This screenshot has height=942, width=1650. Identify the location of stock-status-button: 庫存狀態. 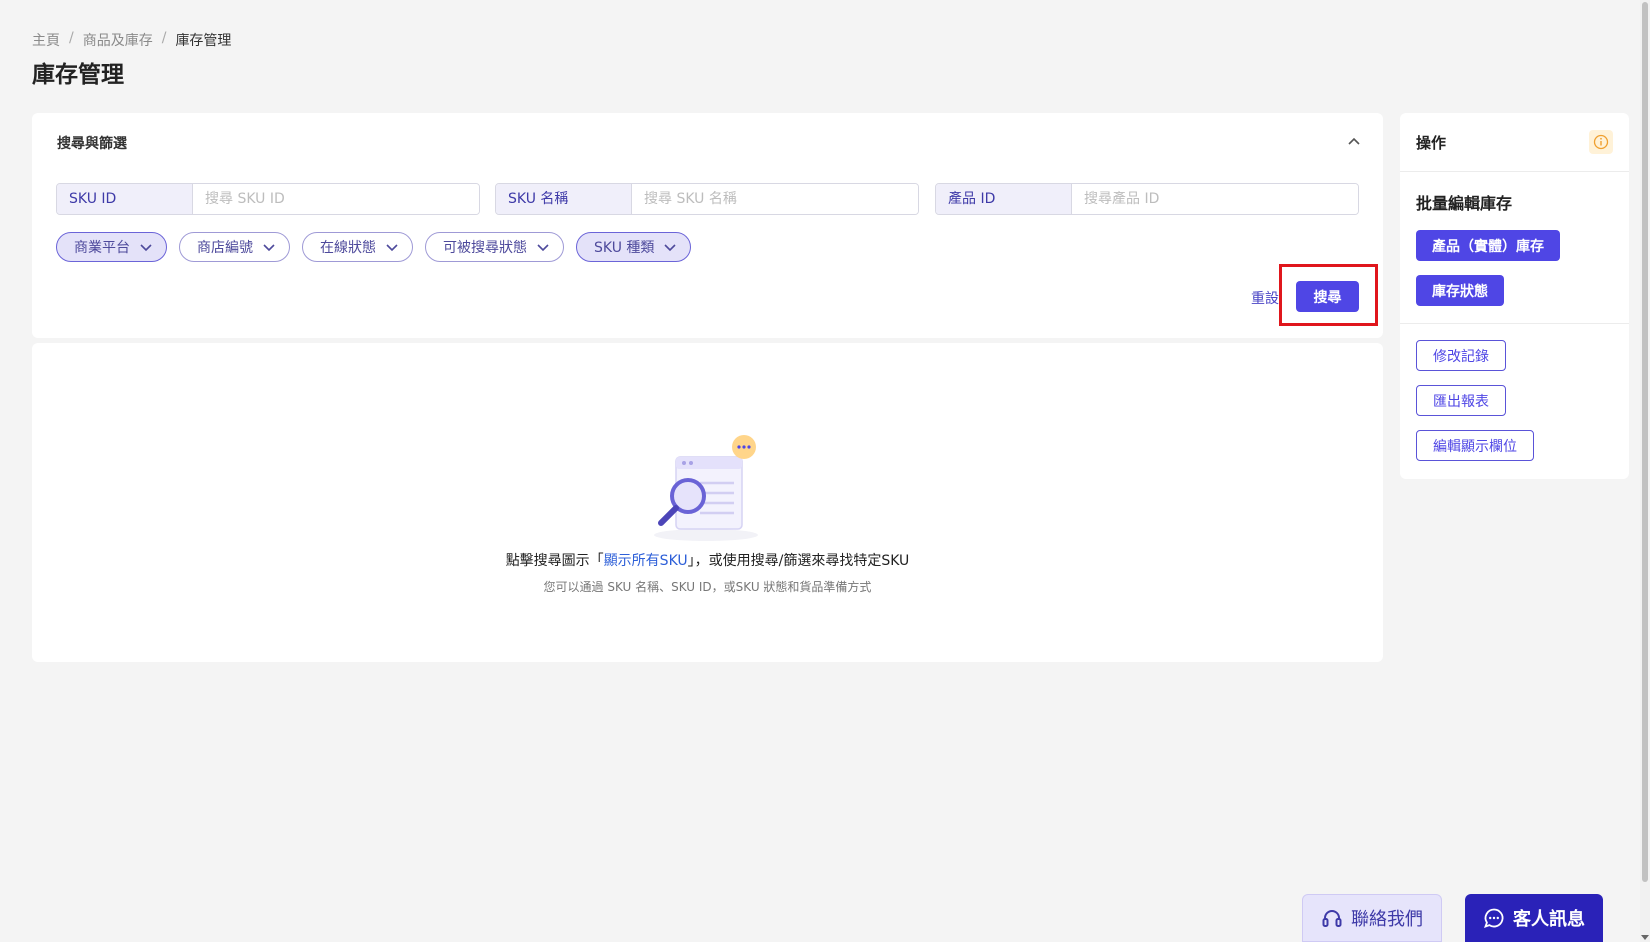
(1460, 290).